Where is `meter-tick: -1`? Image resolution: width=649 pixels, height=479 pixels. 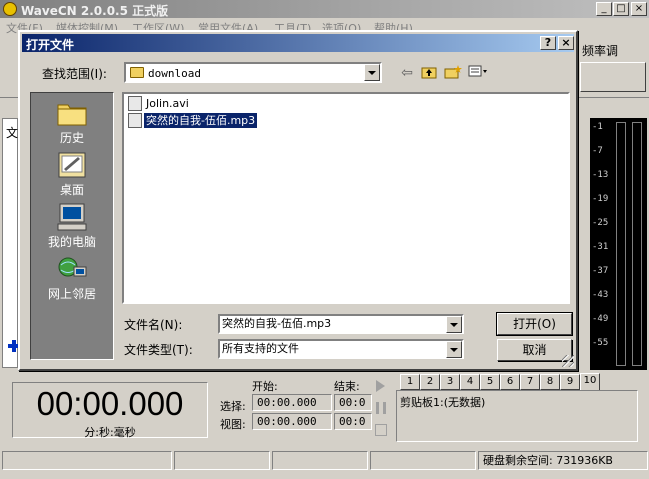 meter-tick: -1 is located at coordinates (597, 127).